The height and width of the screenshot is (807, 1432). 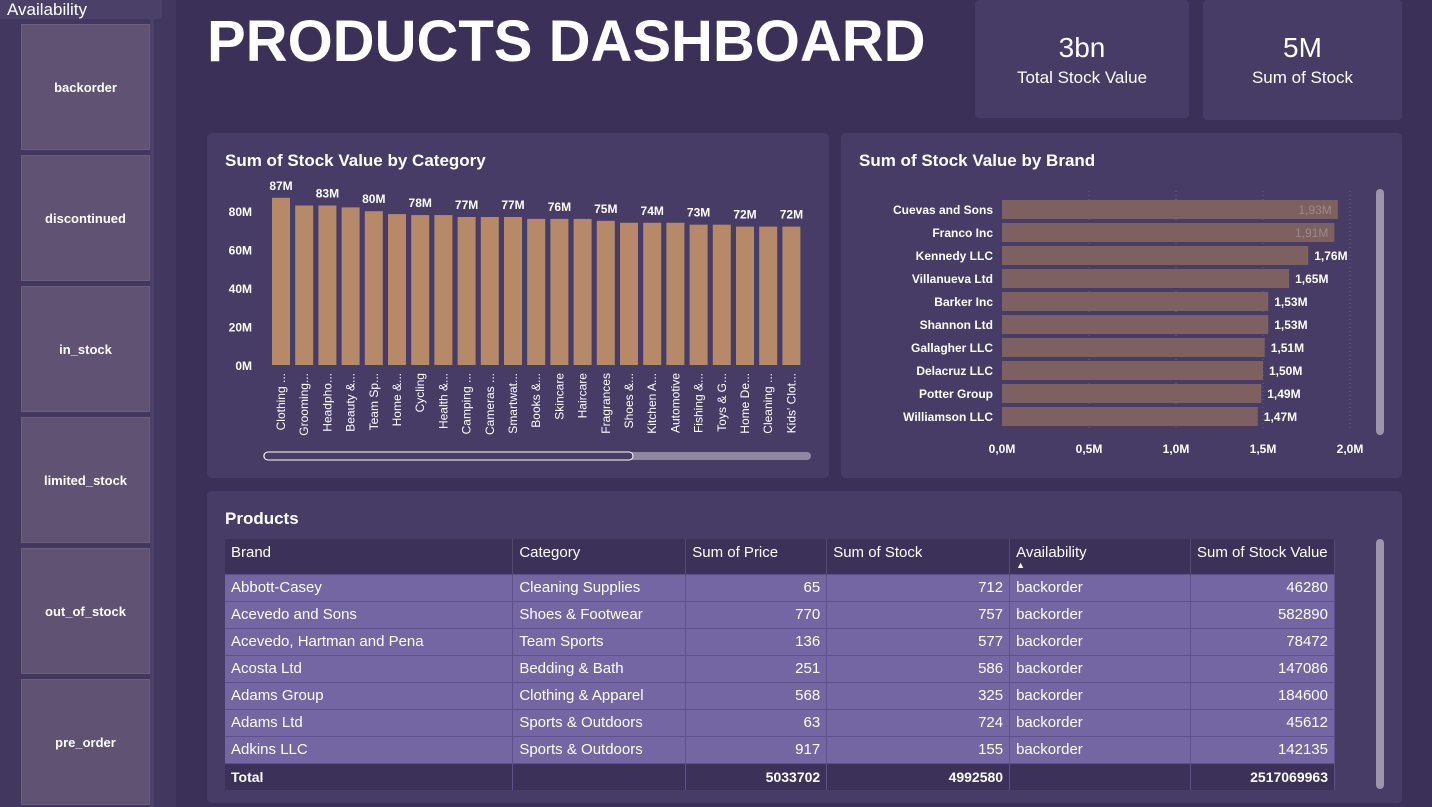 What do you see at coordinates (599, 776) in the screenshot?
I see `total-cell` at bounding box center [599, 776].